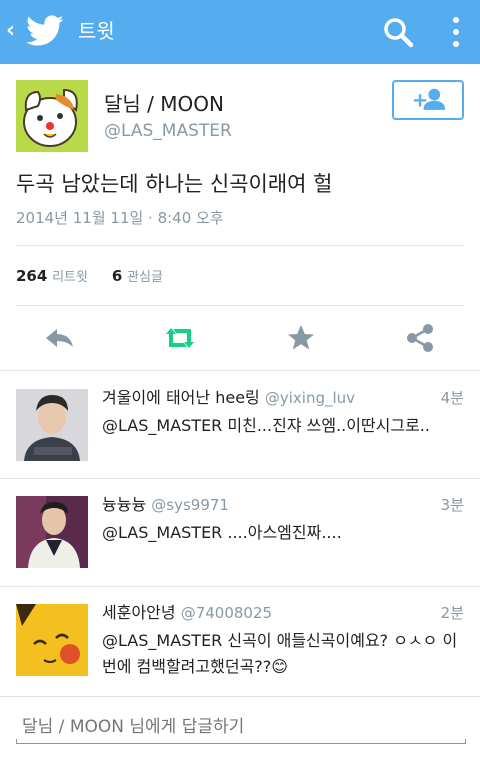 The height and width of the screenshot is (757, 480). I want to click on reply-bar, so click(240, 726).